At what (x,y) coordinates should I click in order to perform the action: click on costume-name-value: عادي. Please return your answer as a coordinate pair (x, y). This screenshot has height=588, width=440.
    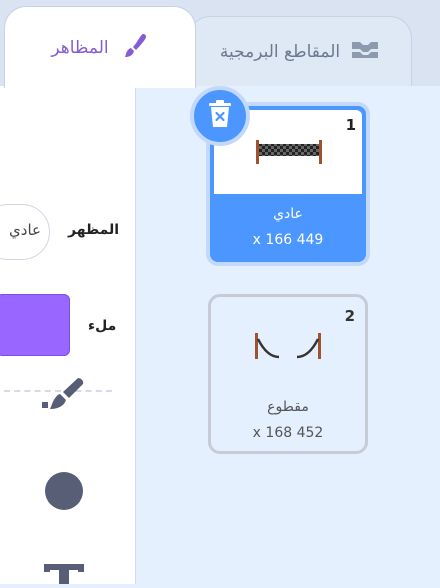
    Looking at the image, I should click on (25, 230).